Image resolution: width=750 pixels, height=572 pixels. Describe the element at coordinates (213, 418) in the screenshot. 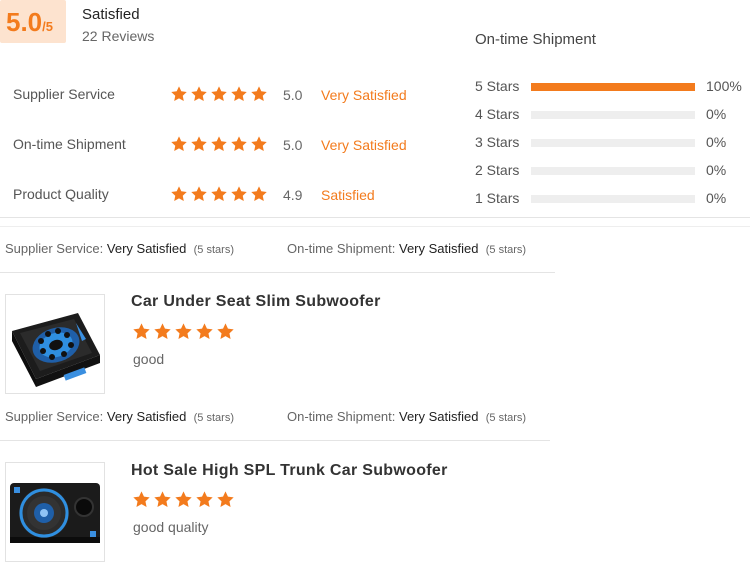

I see `review-2-supplier-stars: (5 stars)` at that location.